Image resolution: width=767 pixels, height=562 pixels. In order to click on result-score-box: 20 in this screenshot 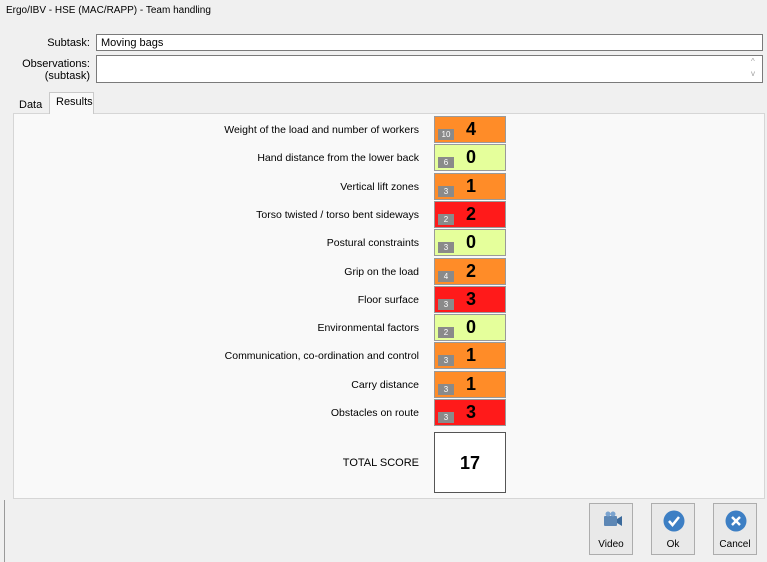, I will do `click(470, 328)`.